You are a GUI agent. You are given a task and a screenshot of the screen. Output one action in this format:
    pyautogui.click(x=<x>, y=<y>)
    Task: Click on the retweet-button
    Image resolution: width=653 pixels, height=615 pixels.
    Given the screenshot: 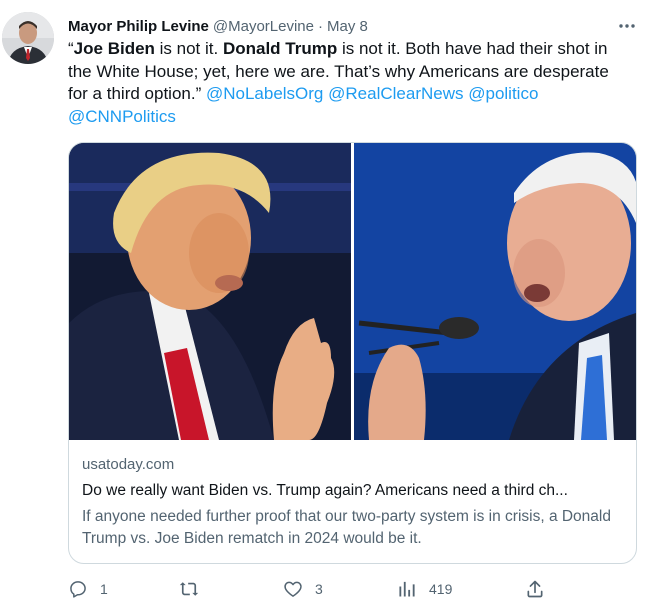 What is the action you would take?
    pyautogui.click(x=189, y=589)
    